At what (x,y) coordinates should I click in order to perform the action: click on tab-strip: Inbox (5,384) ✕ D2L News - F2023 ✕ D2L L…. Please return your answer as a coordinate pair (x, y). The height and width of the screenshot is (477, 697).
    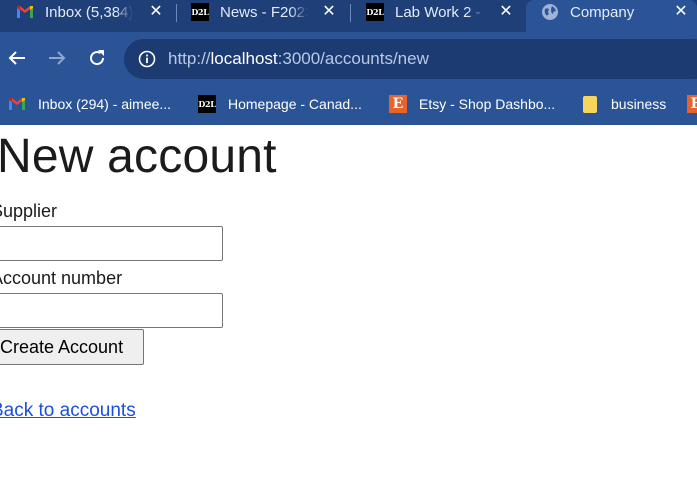
    Looking at the image, I should click on (348, 16).